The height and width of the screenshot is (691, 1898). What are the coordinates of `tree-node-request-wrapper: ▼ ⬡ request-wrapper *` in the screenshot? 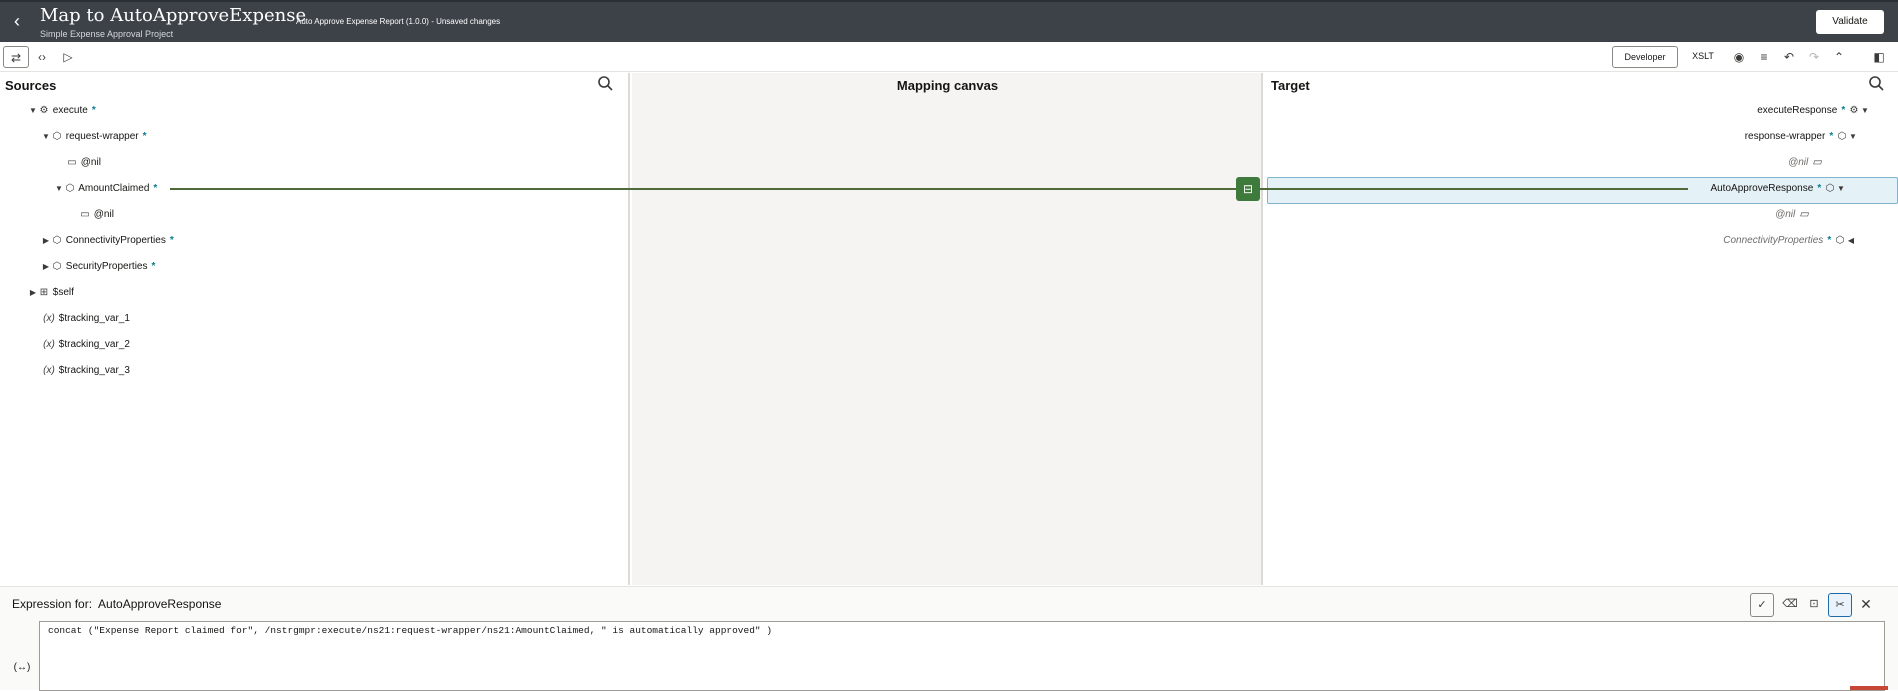 It's located at (93, 137).